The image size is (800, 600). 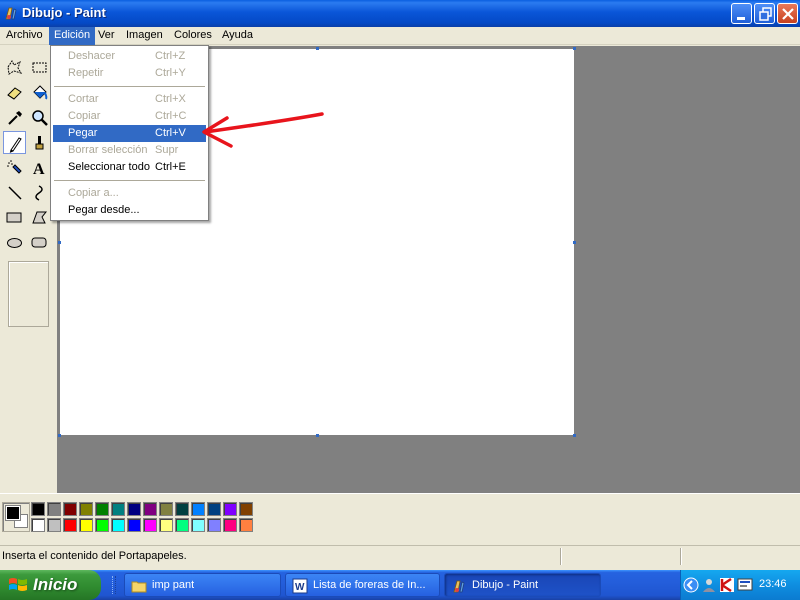 What do you see at coordinates (727, 585) in the screenshot?
I see `antivirus-icon` at bounding box center [727, 585].